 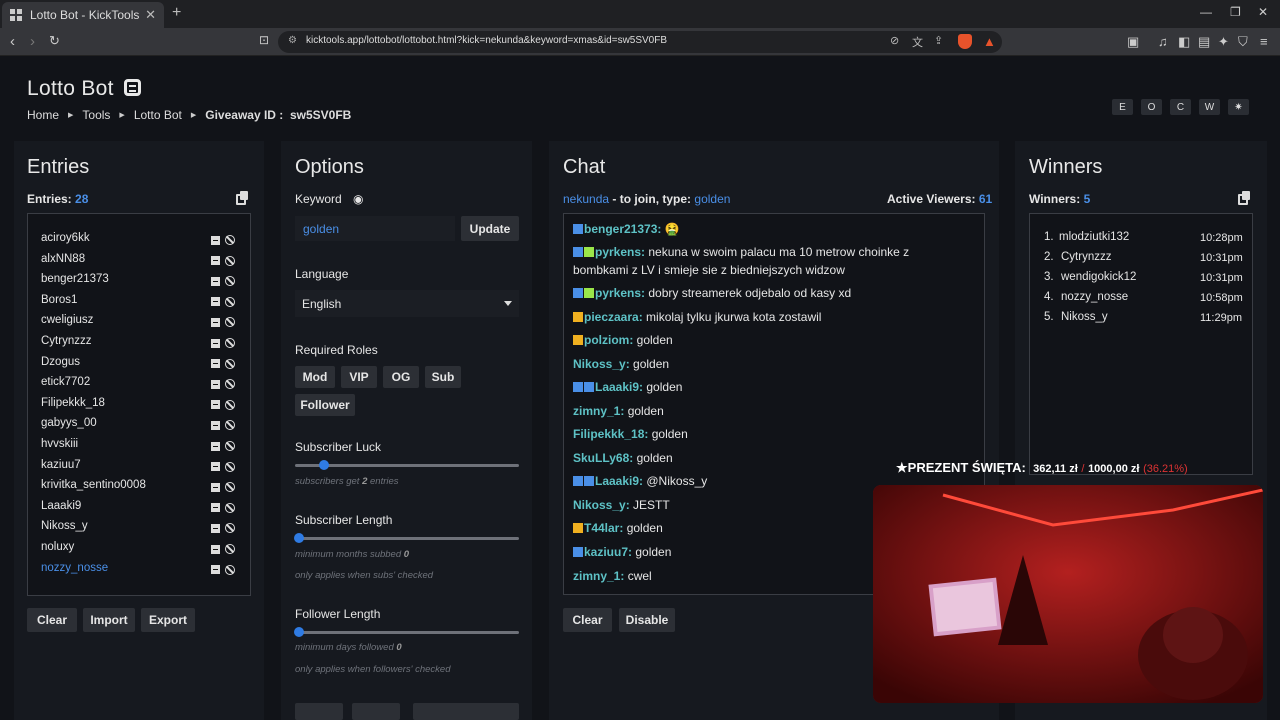 What do you see at coordinates (622, 229) in the screenshot?
I see `chat-username: benger21373:` at bounding box center [622, 229].